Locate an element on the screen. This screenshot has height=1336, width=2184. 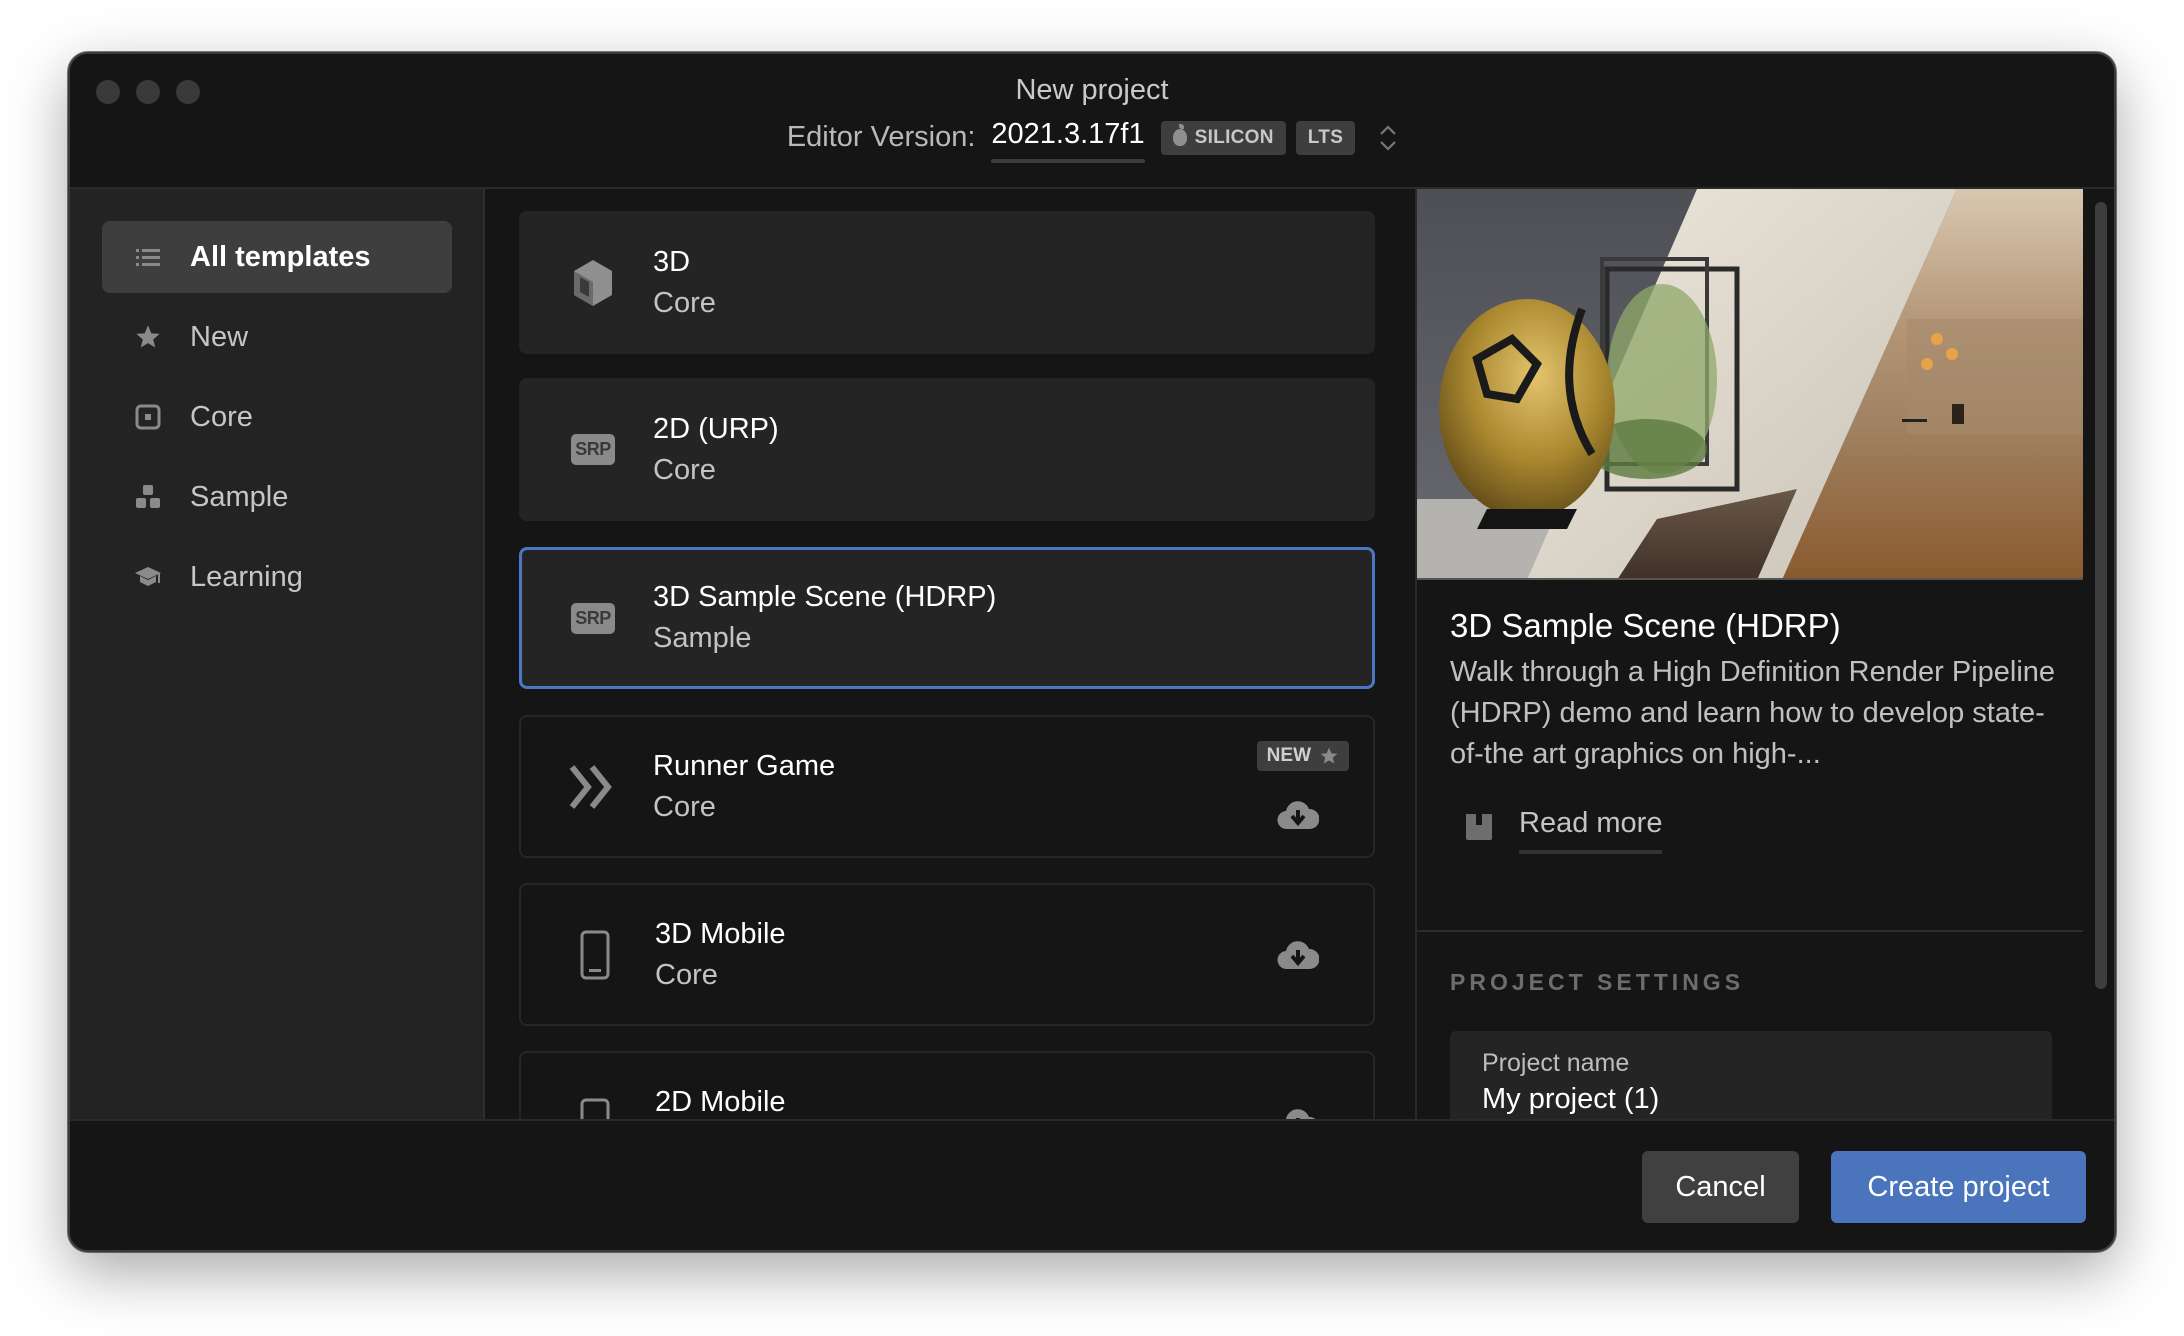
template-card-3d-sample-scene-hdrp: SRP 3D Sample Scene (HDRP) Sample is located at coordinates (947, 618).